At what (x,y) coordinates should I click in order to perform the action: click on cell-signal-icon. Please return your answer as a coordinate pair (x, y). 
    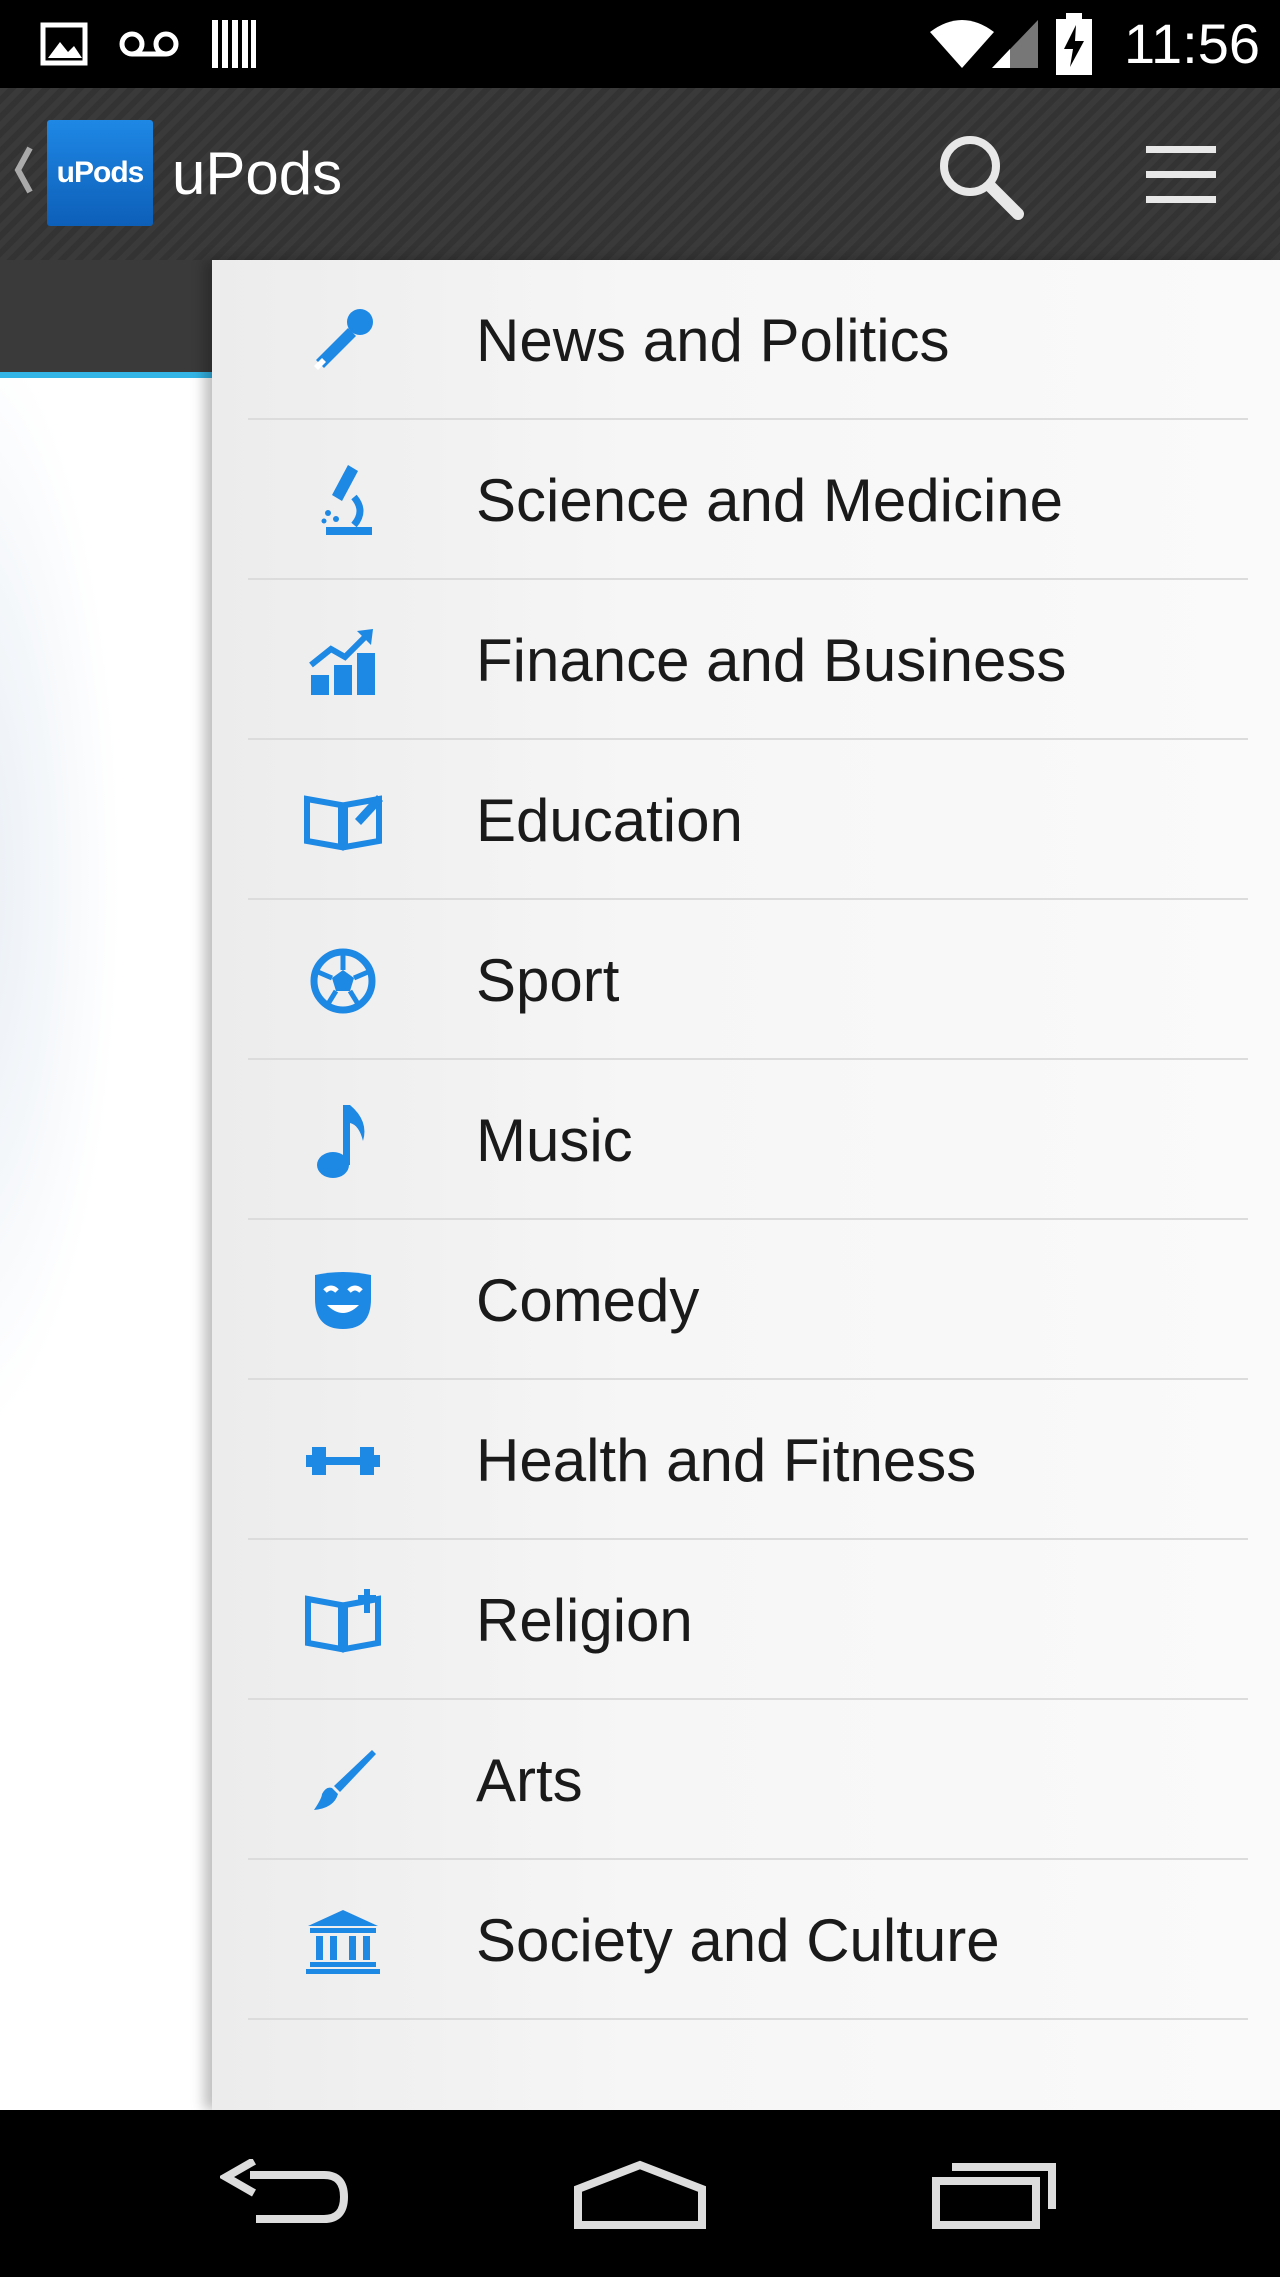
    Looking at the image, I should click on (1015, 44).